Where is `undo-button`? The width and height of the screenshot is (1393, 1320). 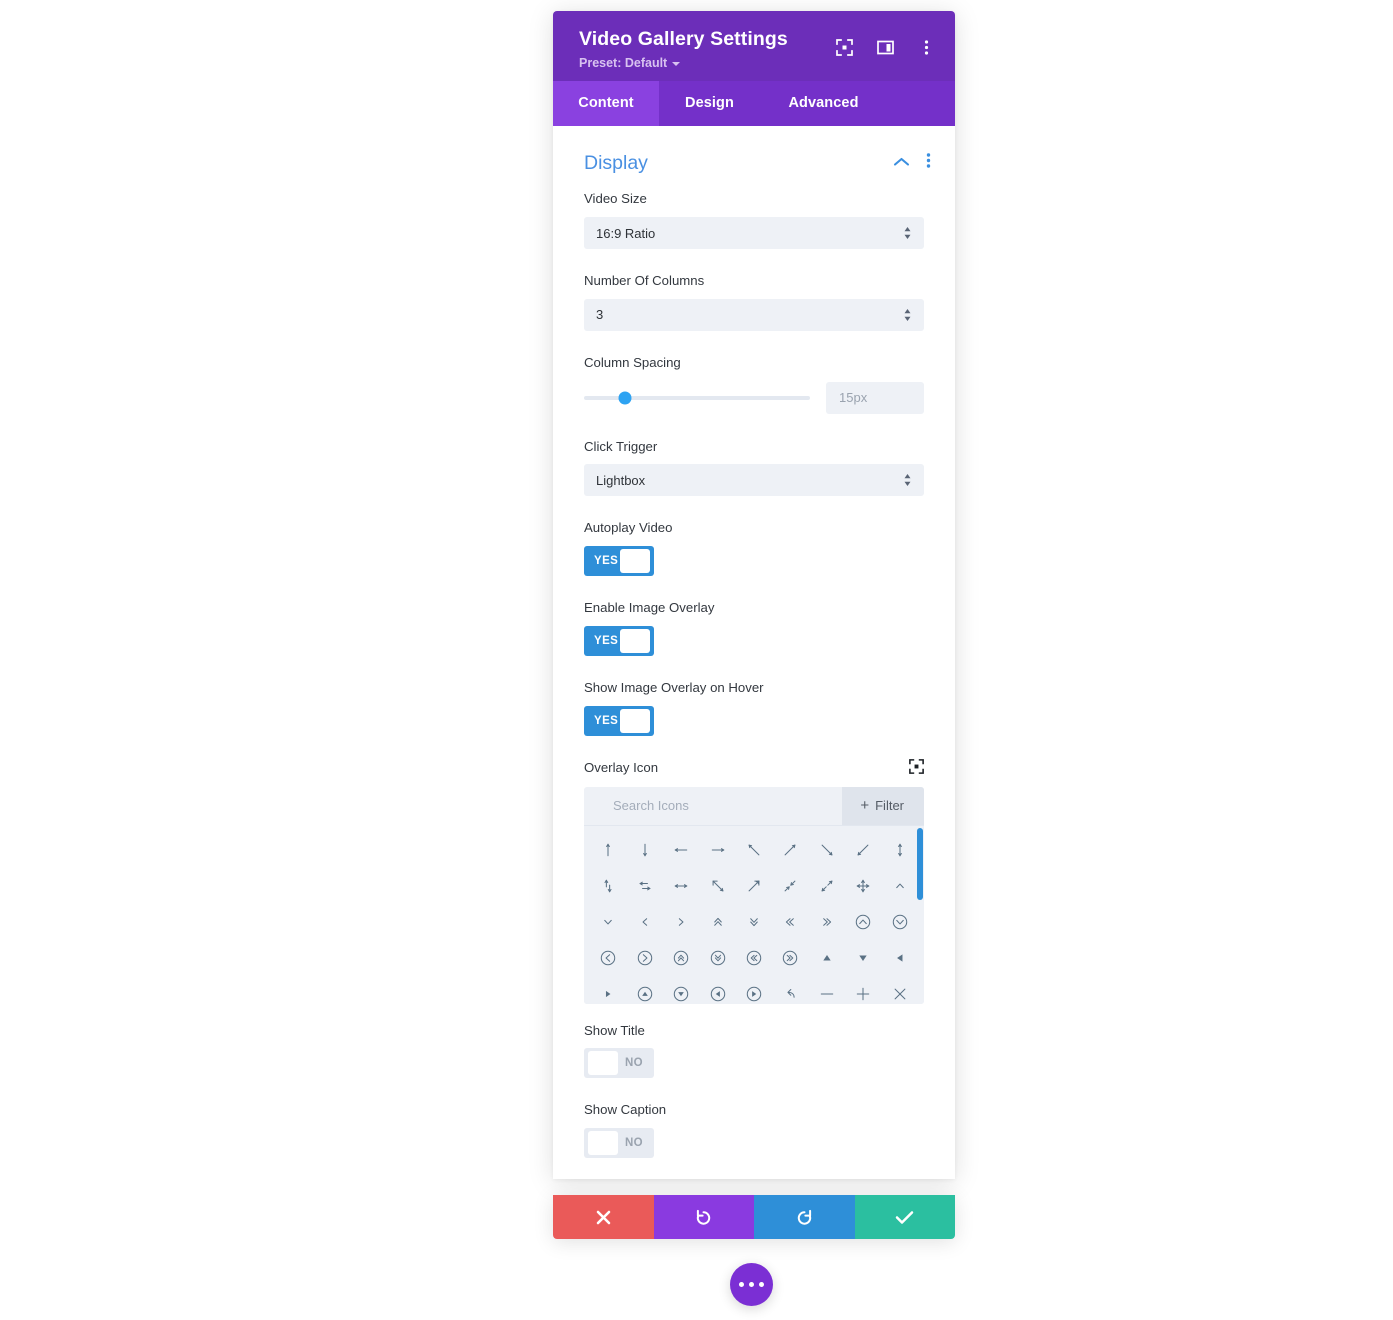 undo-button is located at coordinates (703, 1217).